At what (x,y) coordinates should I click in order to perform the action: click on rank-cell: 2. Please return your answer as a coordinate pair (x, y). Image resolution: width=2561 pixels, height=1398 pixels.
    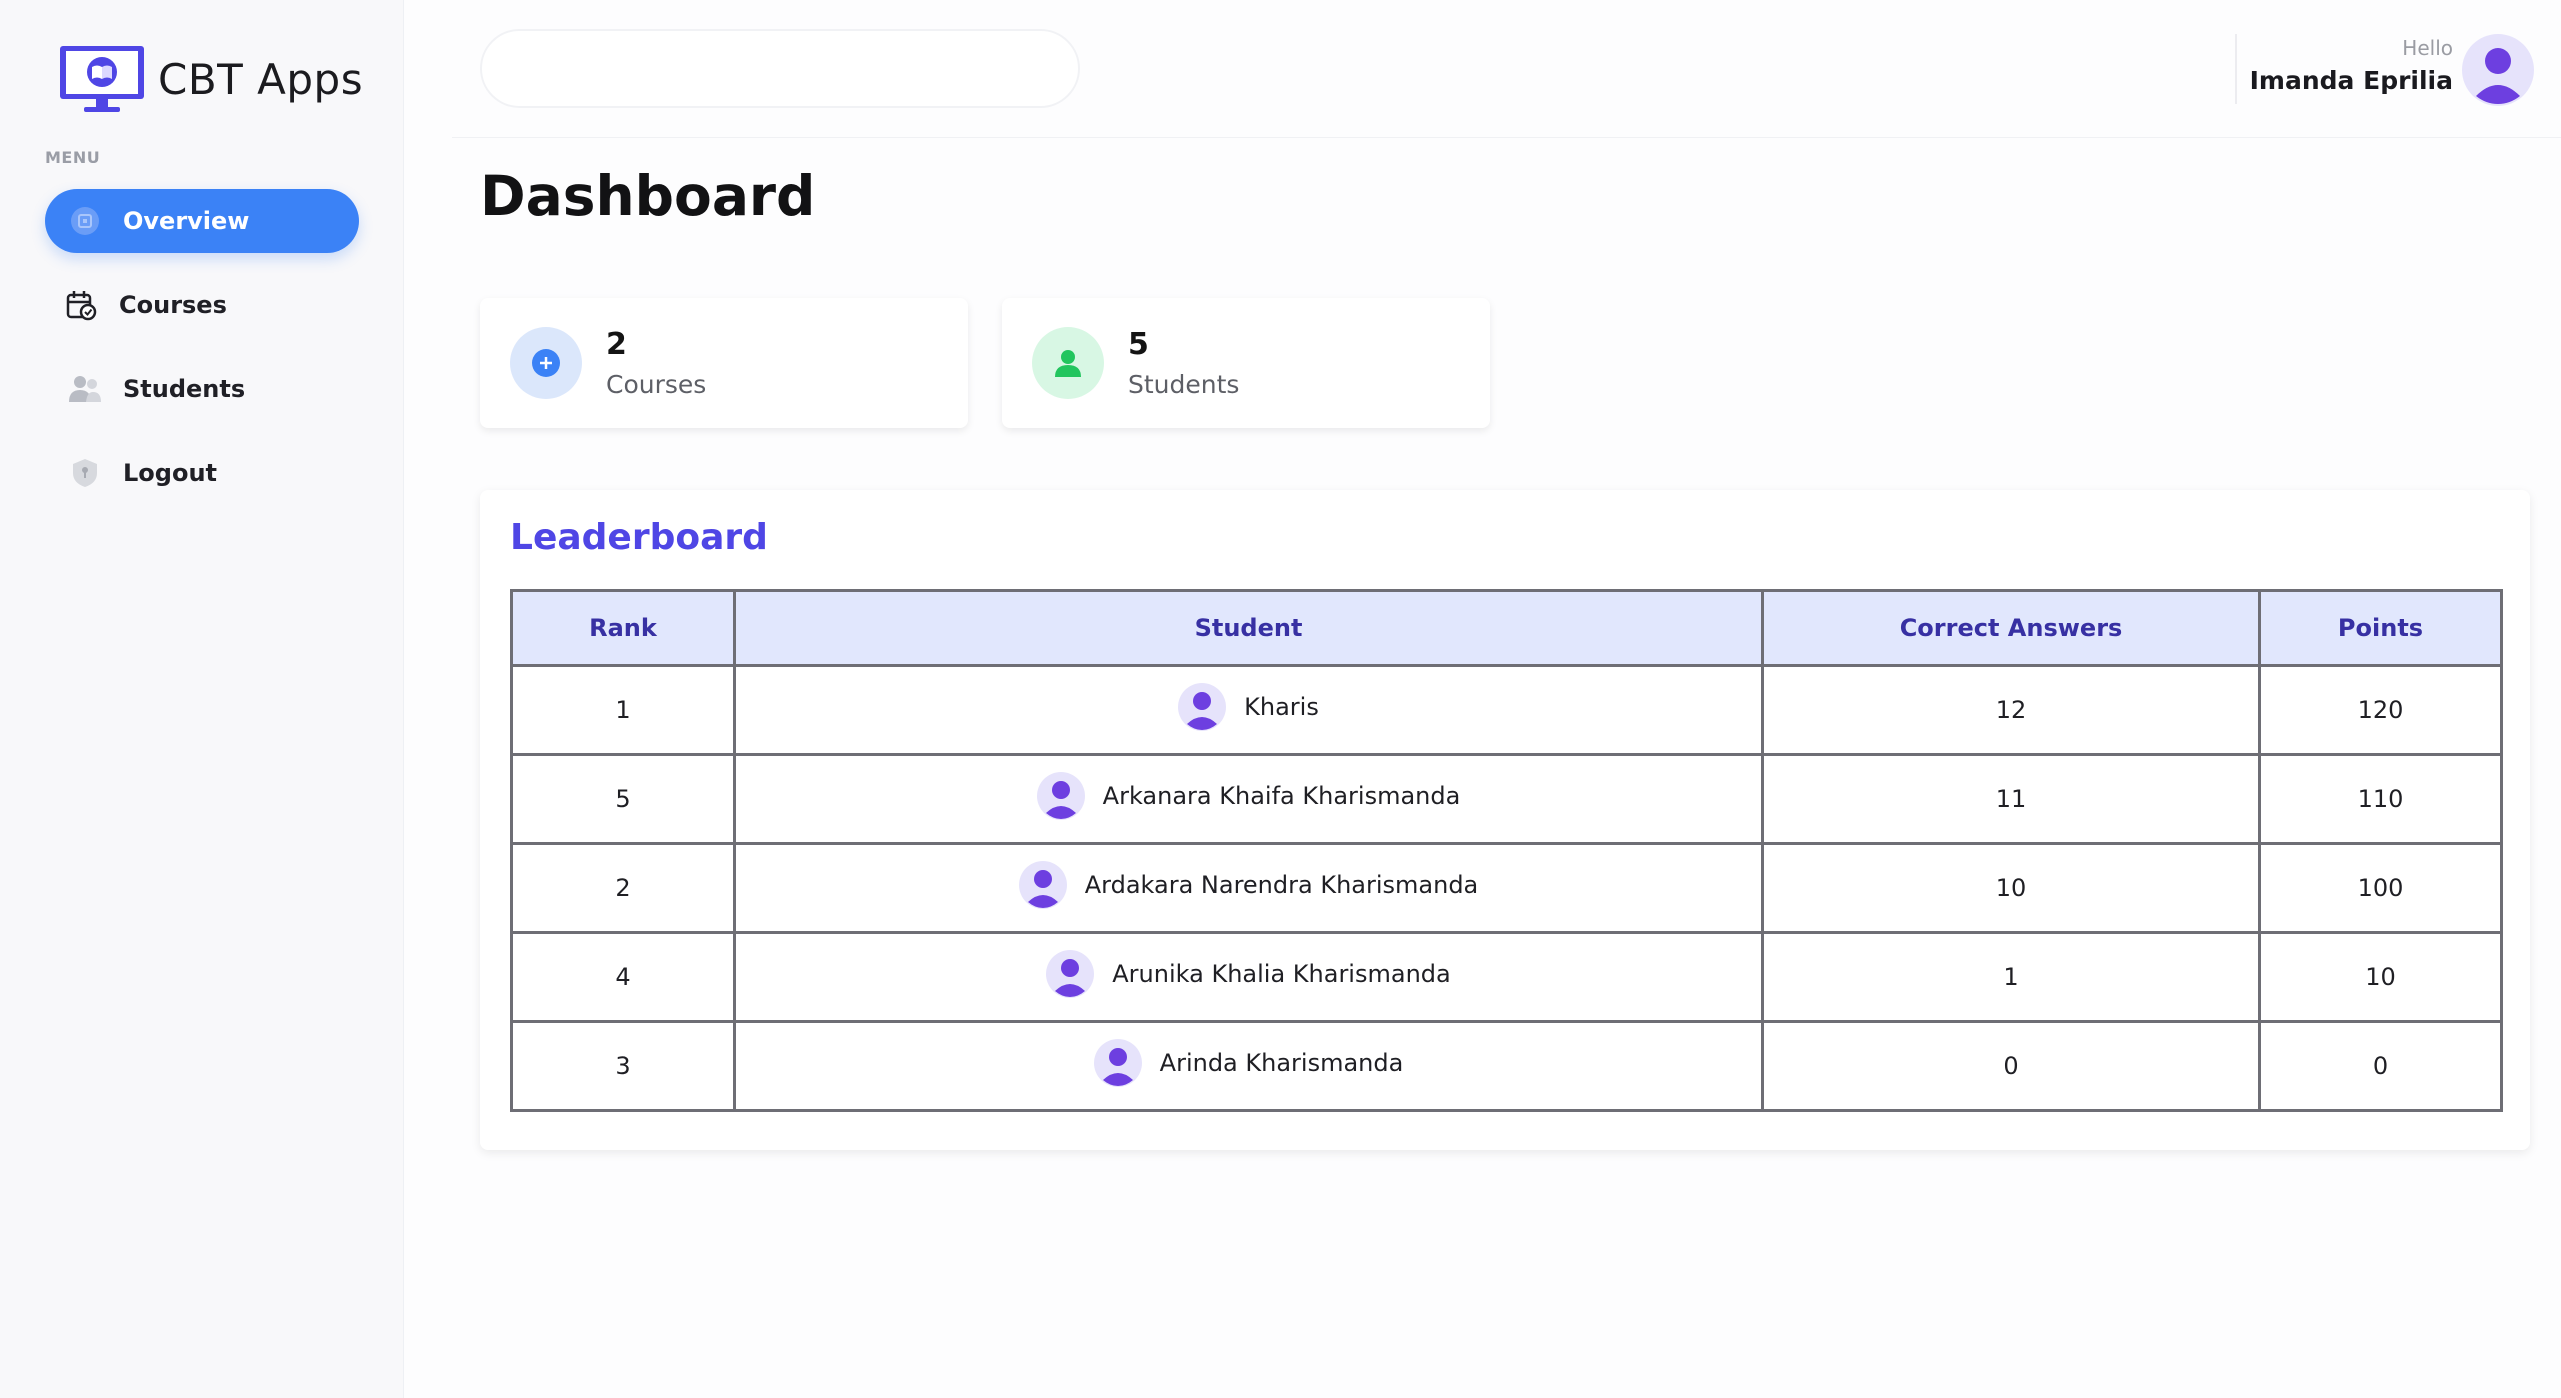
    Looking at the image, I should click on (623, 888).